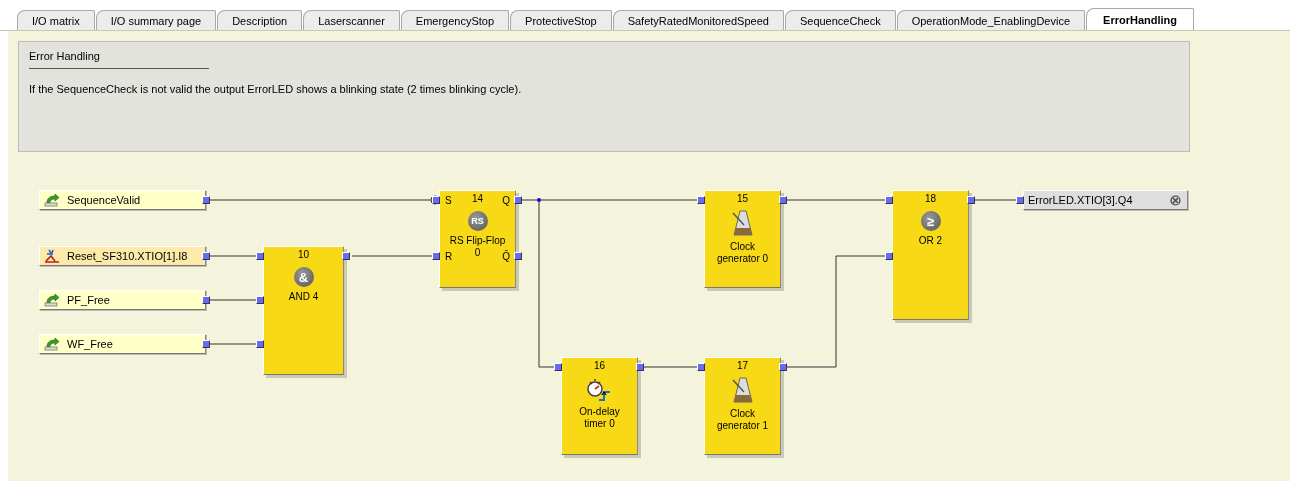  I want to click on junction-dot, so click(539, 200).